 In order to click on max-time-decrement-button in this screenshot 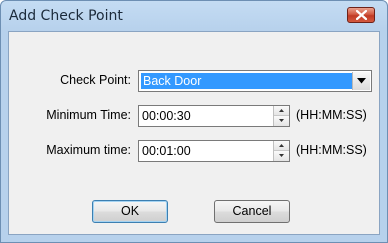, I will do `click(281, 156)`.